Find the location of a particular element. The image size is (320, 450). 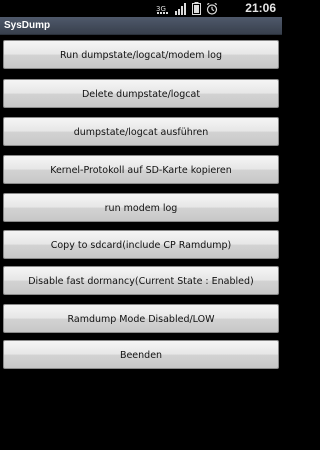

status-bar: 3G 21:06 is located at coordinates (141, 8).